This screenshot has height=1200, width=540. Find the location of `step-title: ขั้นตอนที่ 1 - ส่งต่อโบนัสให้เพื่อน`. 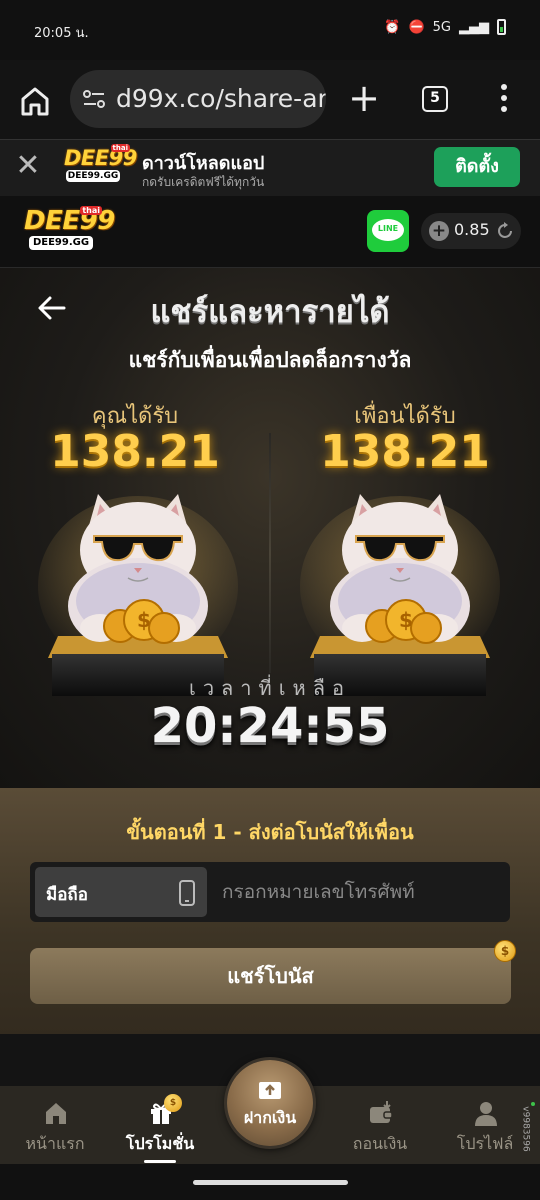

step-title: ขั้นตอนที่ 1 - ส่งต่อโบนัสให้เพื่อน is located at coordinates (270, 832).